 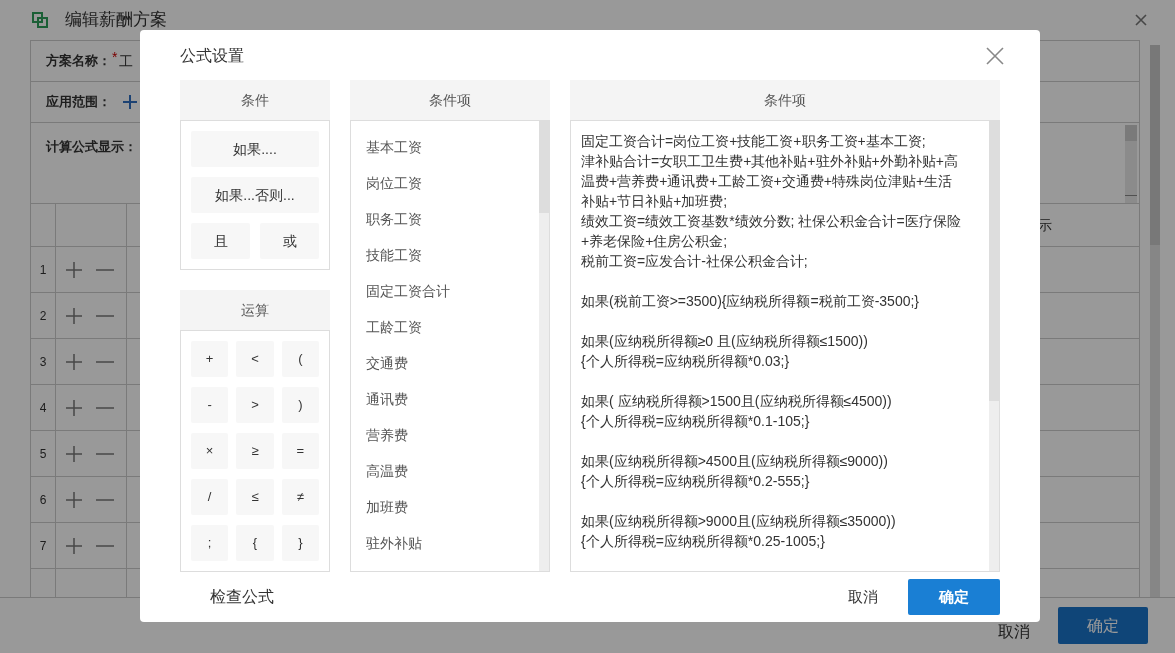 I want to click on formula-line: 补贴+节日补贴+加班费;, so click(x=654, y=201).